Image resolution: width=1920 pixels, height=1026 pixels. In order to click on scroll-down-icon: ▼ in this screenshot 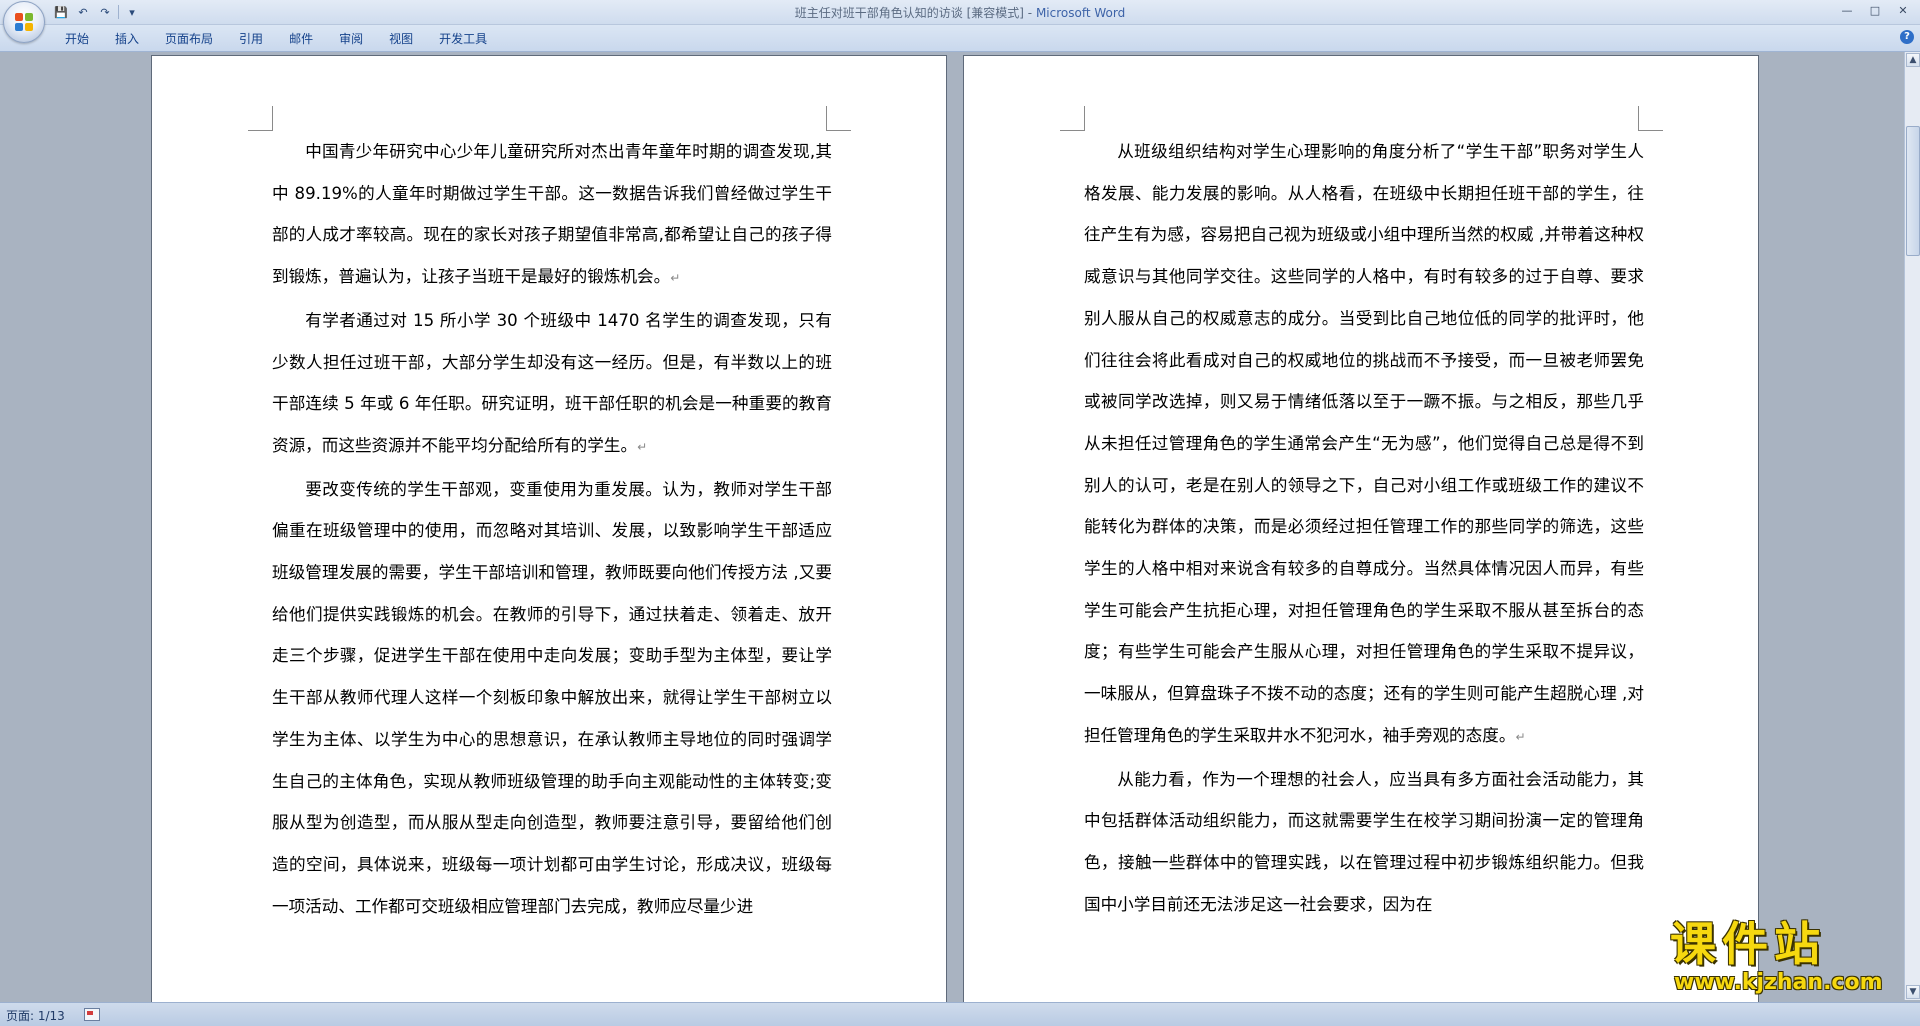, I will do `click(1913, 992)`.